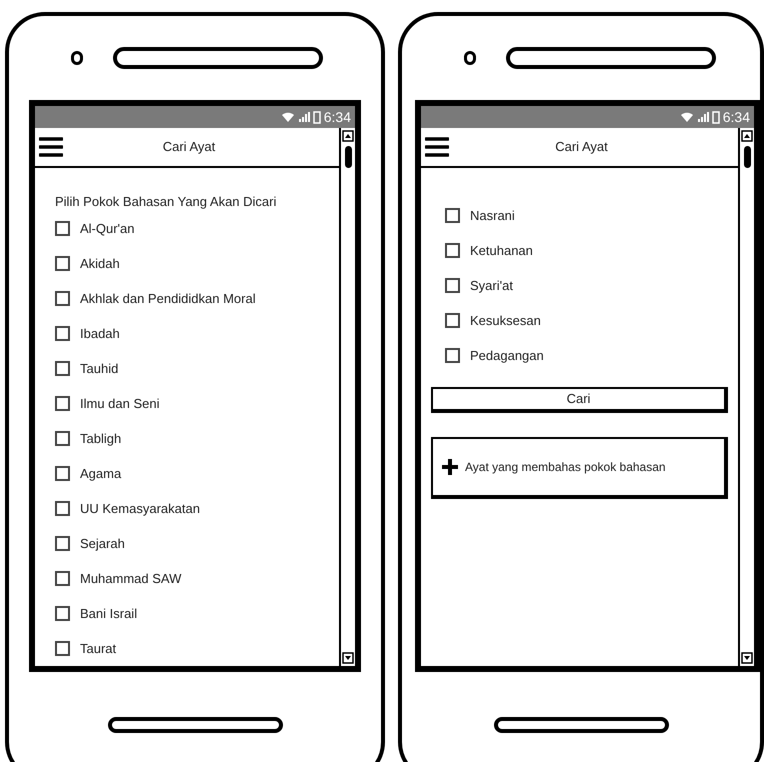 This screenshot has height=762, width=764. What do you see at coordinates (107, 229) in the screenshot?
I see `checkbox-label: Al-Qur'an` at bounding box center [107, 229].